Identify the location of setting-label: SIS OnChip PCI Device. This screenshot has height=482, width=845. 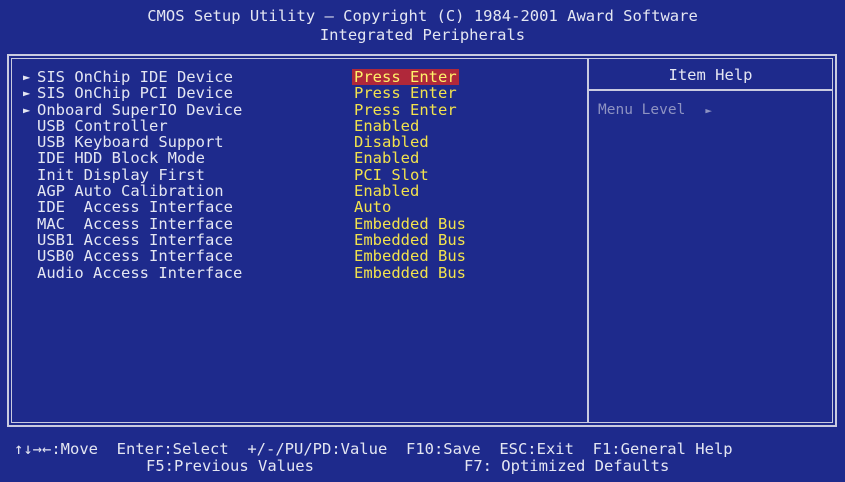
(135, 93).